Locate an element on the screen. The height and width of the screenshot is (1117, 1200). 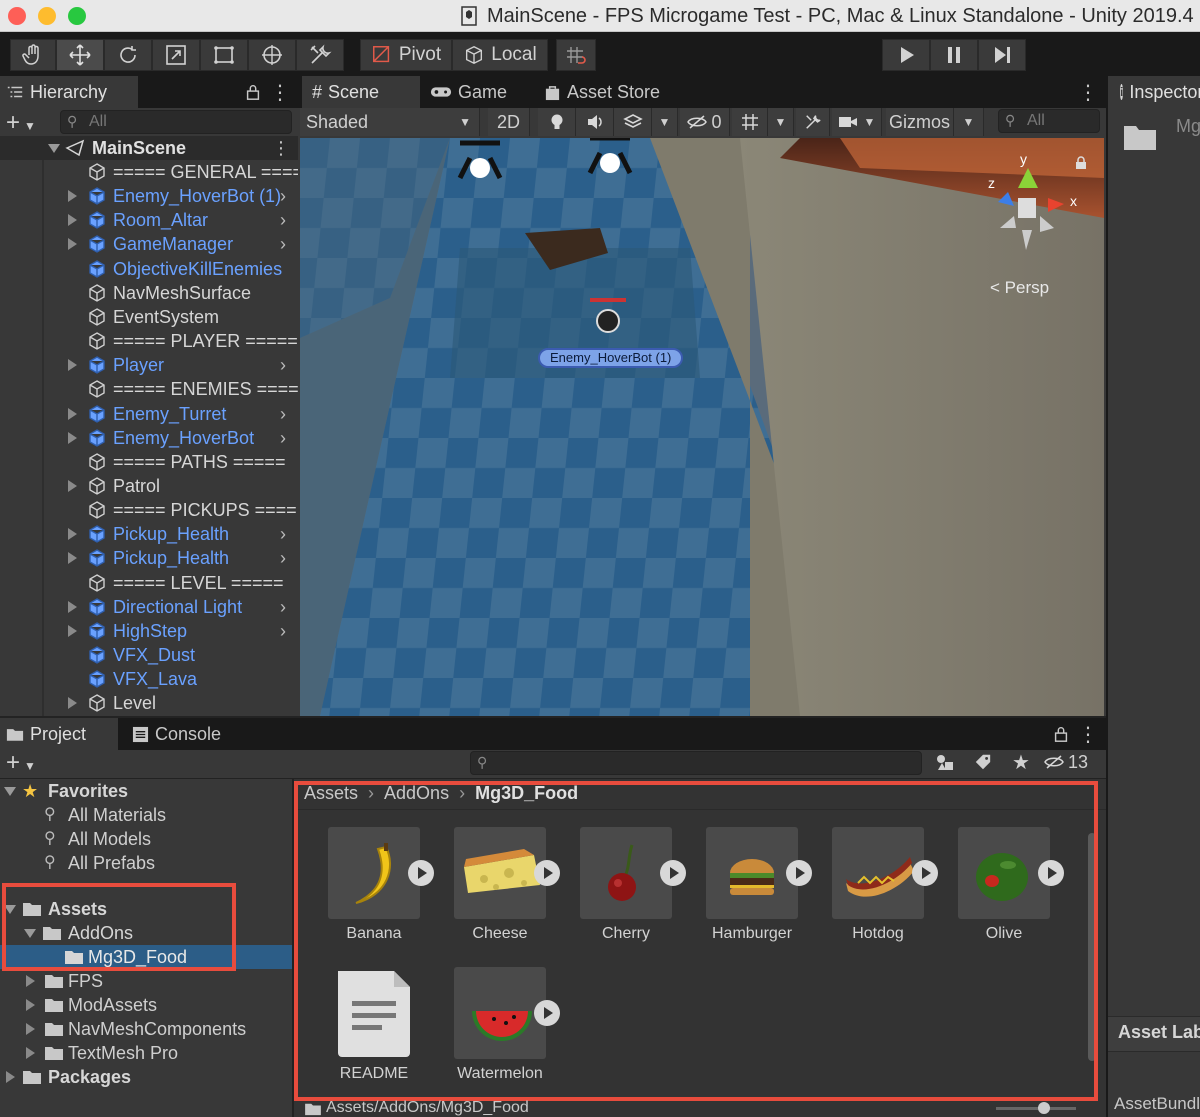
local-toggle-button: Local is located at coordinates (500, 55).